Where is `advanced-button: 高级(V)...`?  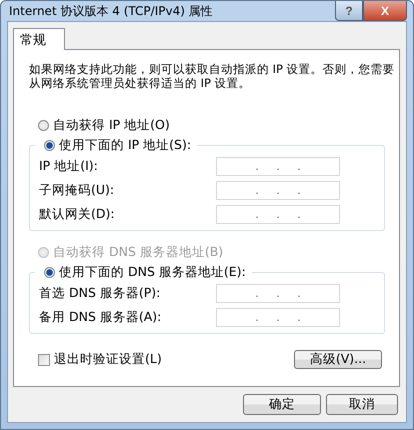 advanced-button: 高级(V)... is located at coordinates (338, 359).